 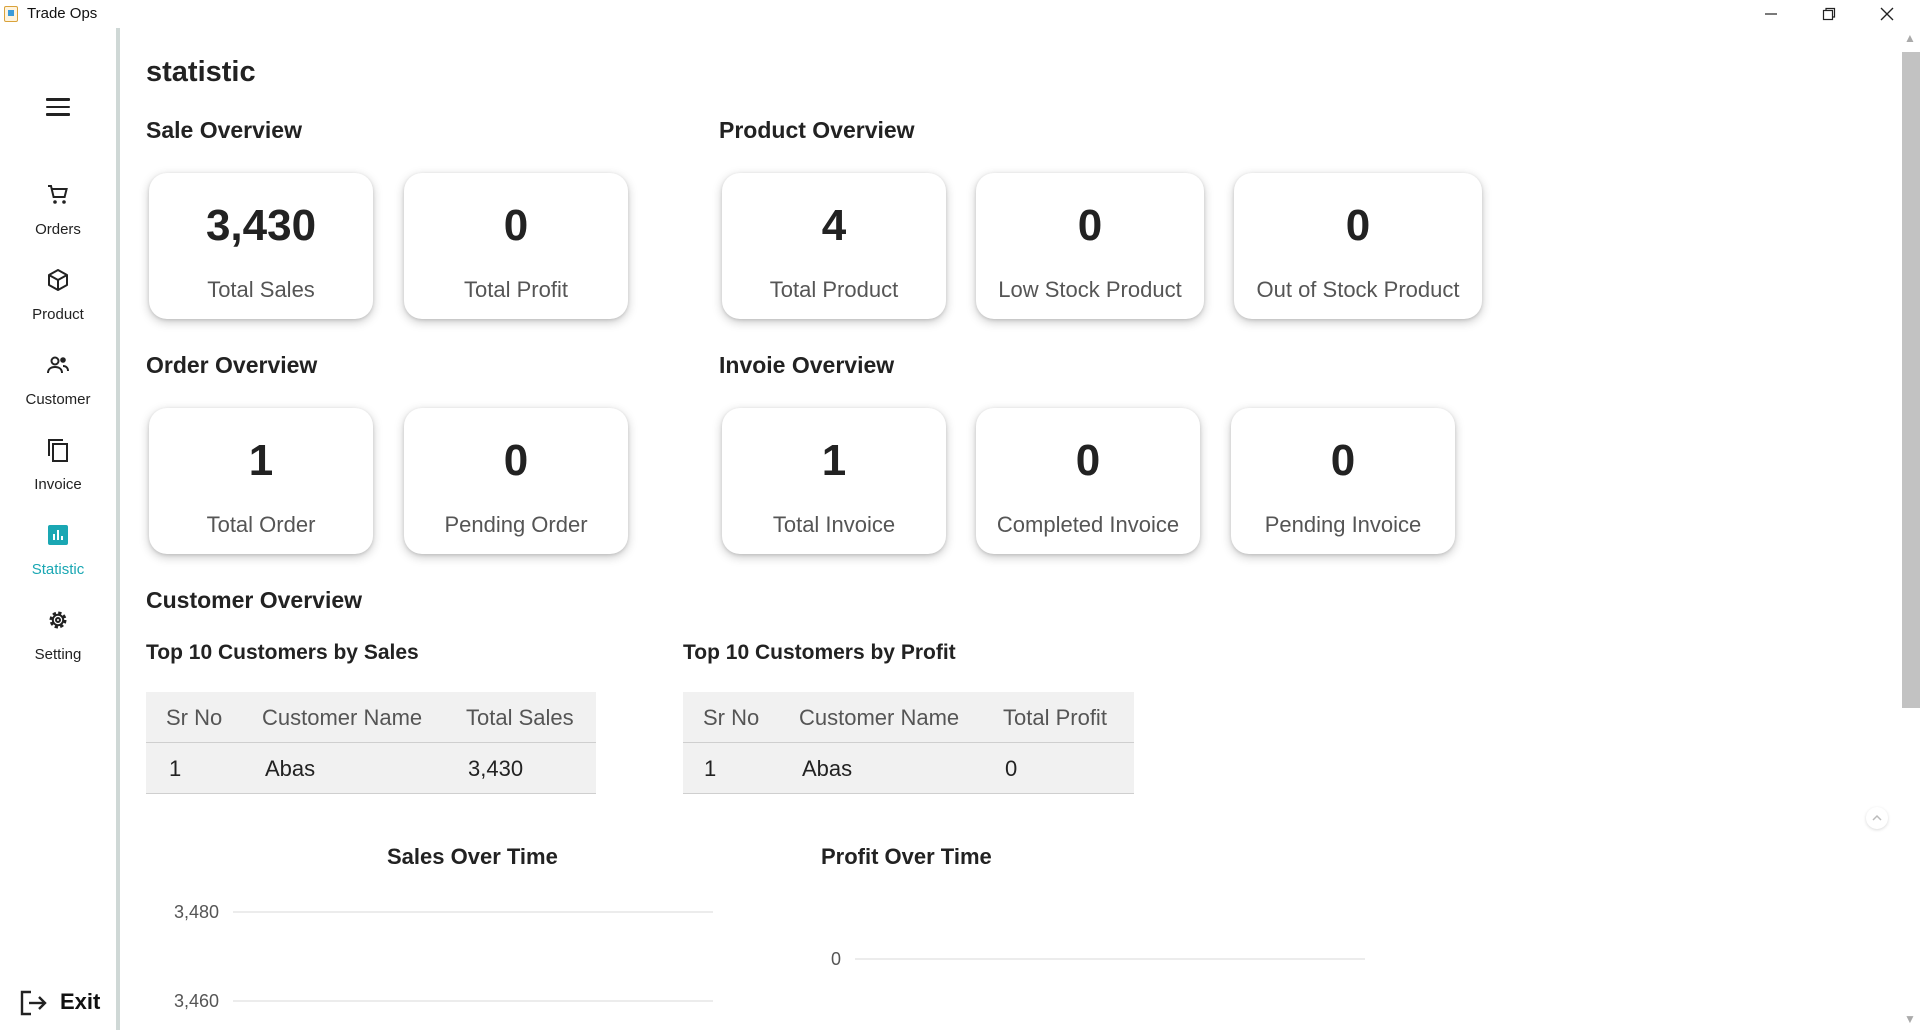 I want to click on y-tick-label: 3,480, so click(x=196, y=912).